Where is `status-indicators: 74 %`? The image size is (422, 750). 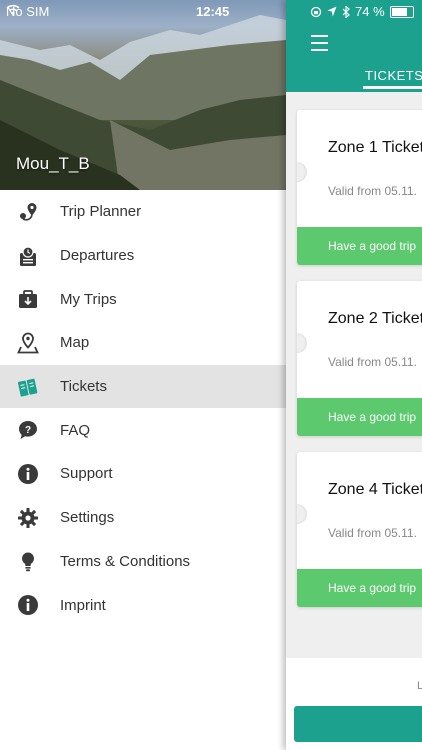 status-indicators: 74 % is located at coordinates (362, 11).